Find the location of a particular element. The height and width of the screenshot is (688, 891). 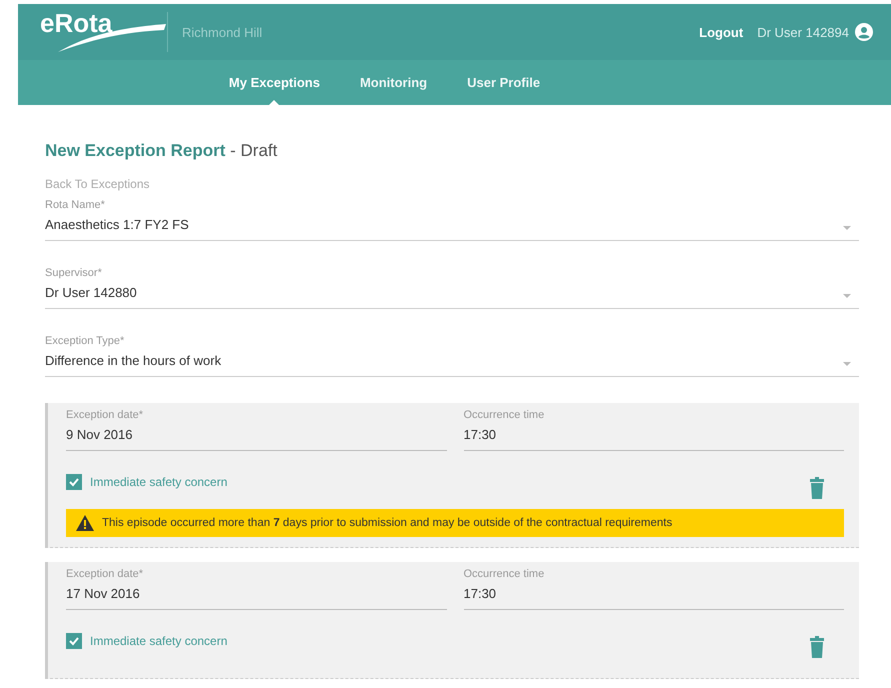

back-link: Back To Exceptions is located at coordinates (452, 184).